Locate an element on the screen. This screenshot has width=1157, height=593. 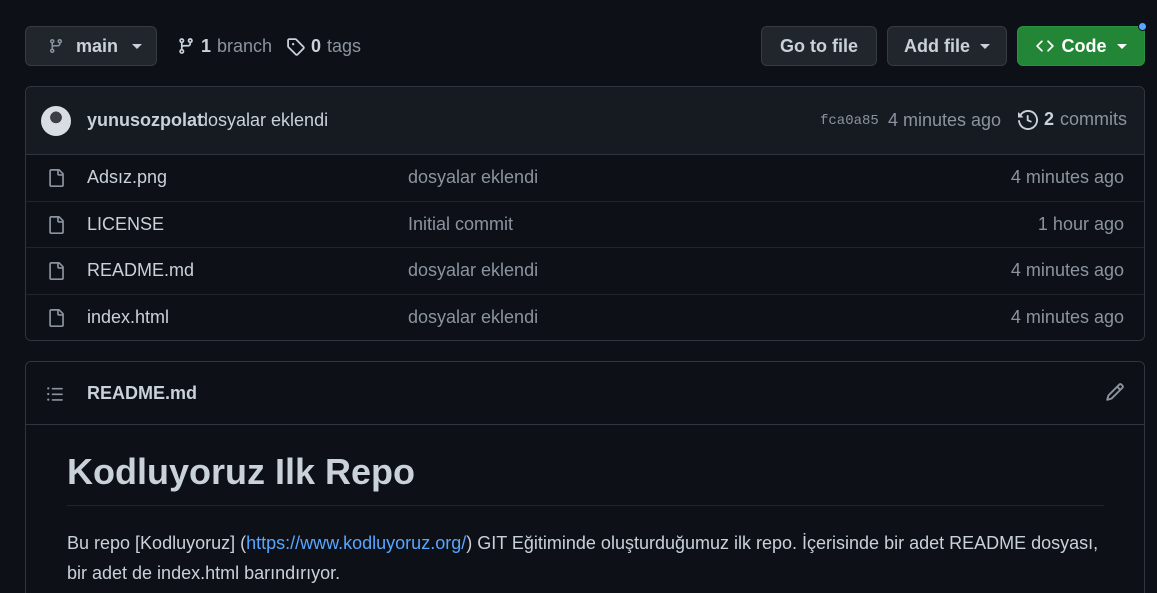
go-to-file-label: Go to file is located at coordinates (819, 45).